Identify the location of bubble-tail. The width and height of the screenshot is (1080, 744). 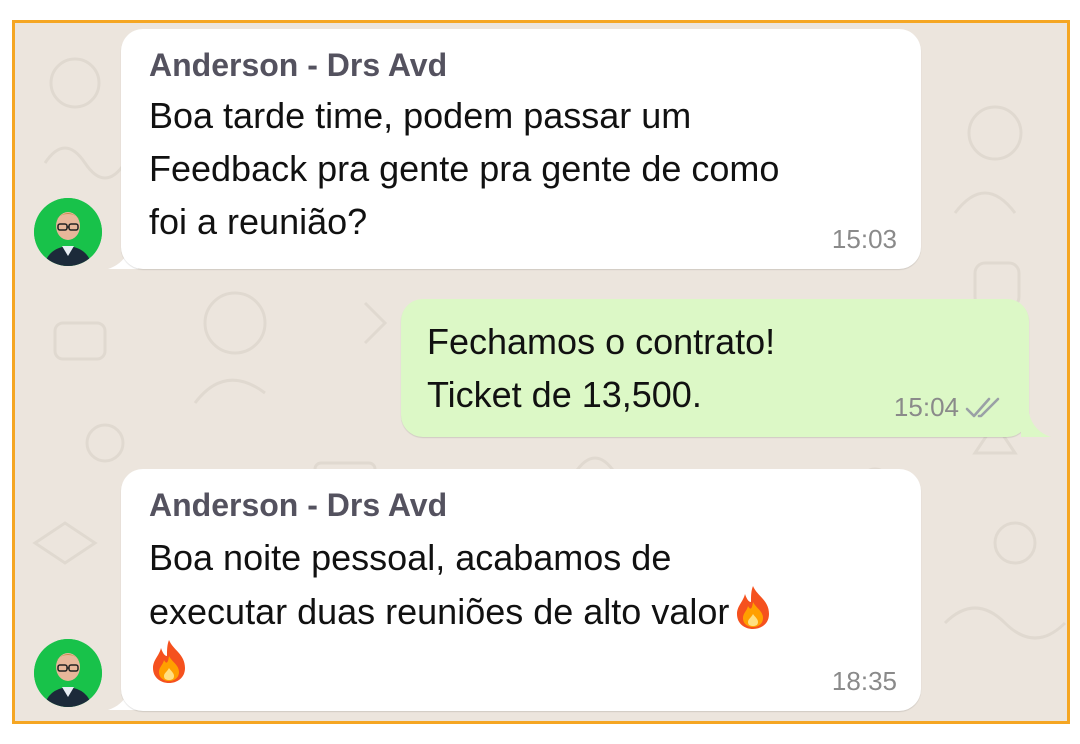
(1036, 425).